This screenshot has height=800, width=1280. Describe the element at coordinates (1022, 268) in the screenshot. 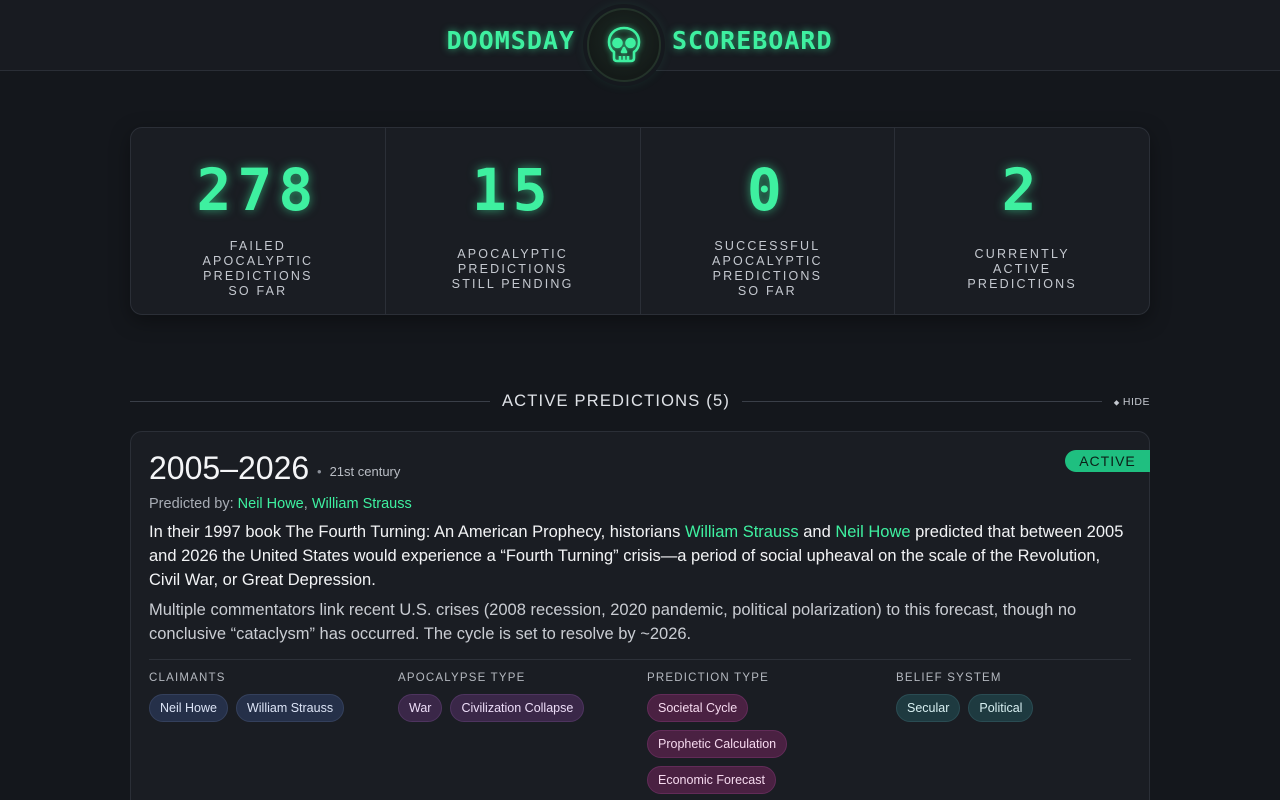

I see `stat-label: CURRENTLY ACTIVE PREDICTIONS` at that location.